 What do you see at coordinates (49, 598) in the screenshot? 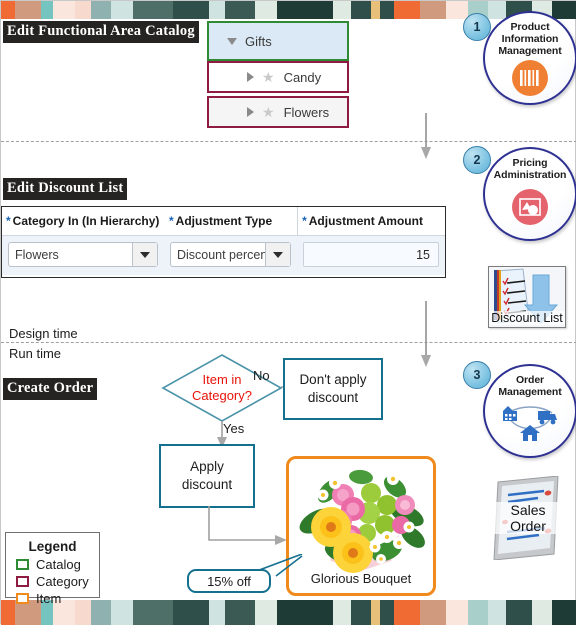
I see `legend-label: Item` at bounding box center [49, 598].